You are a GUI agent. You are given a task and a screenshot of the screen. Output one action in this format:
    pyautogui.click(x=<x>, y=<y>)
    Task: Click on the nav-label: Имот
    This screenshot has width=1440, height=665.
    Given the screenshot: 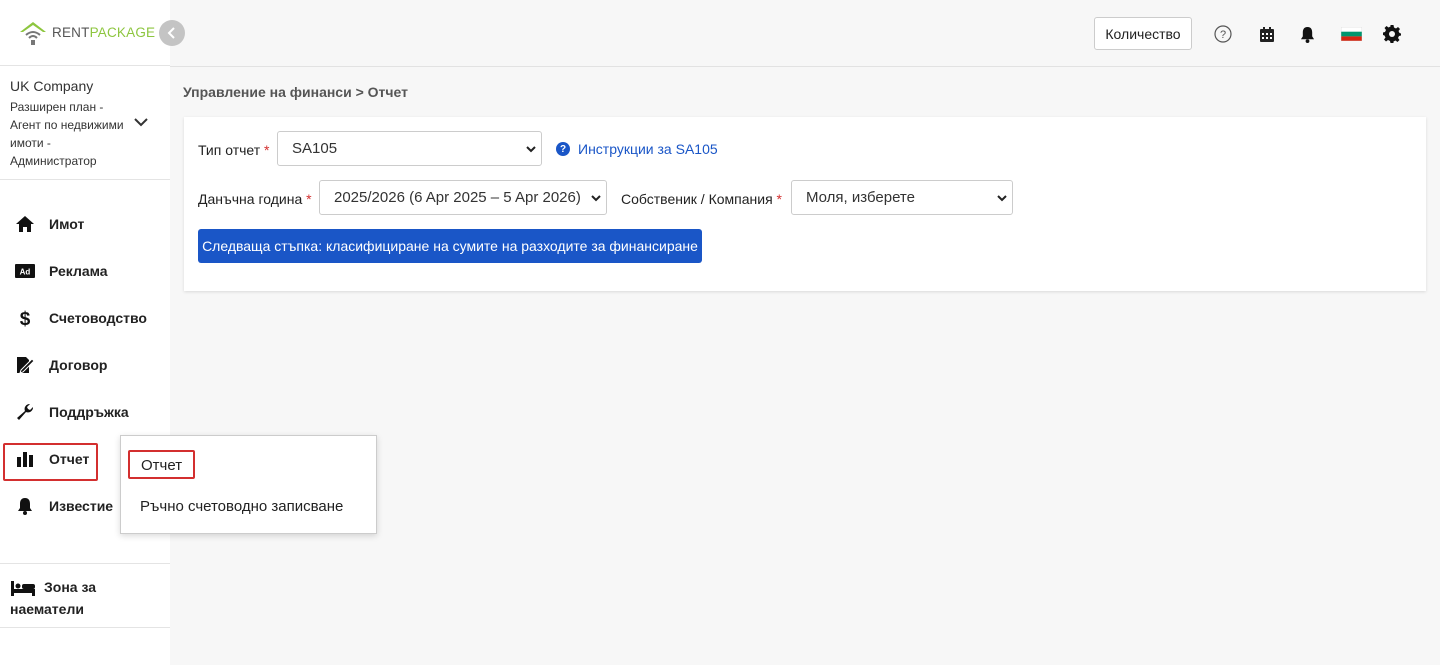 What is the action you would take?
    pyautogui.click(x=67, y=223)
    